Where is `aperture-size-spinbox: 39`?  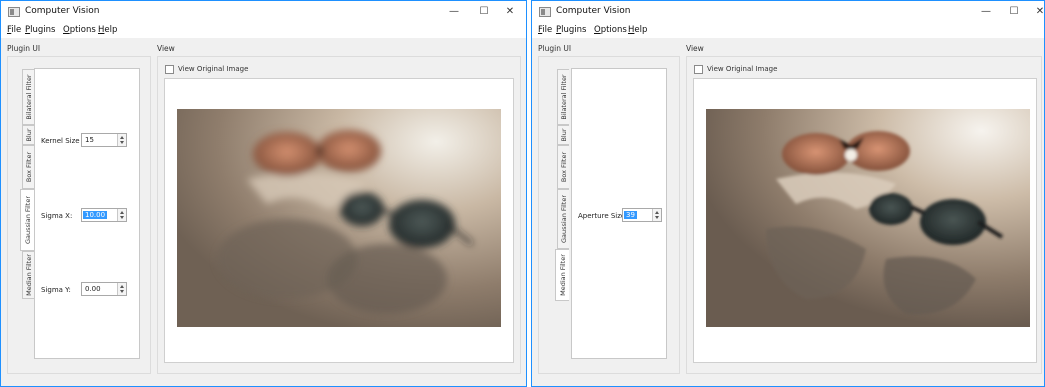 aperture-size-spinbox: 39 is located at coordinates (642, 215).